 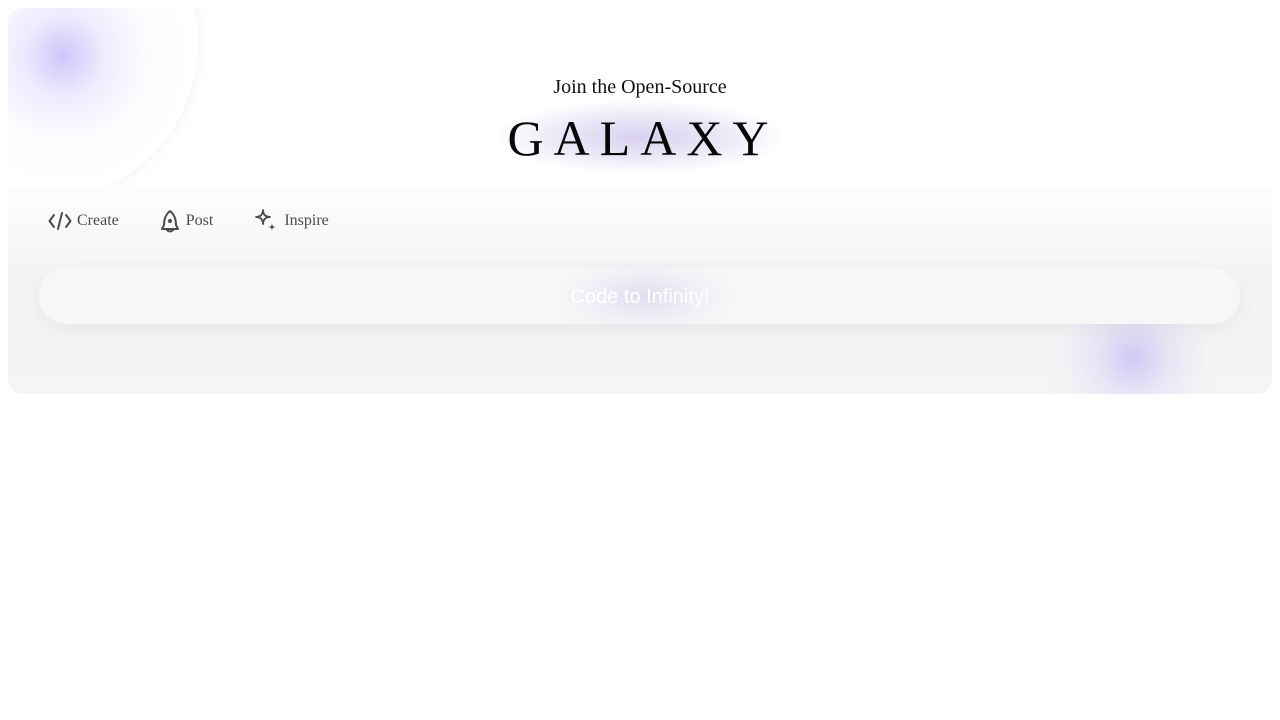 What do you see at coordinates (199, 220) in the screenshot?
I see `nav-item-label: Post` at bounding box center [199, 220].